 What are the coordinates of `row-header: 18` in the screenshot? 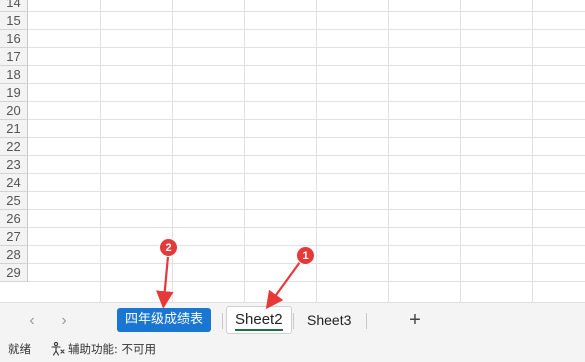 It's located at (14, 75).